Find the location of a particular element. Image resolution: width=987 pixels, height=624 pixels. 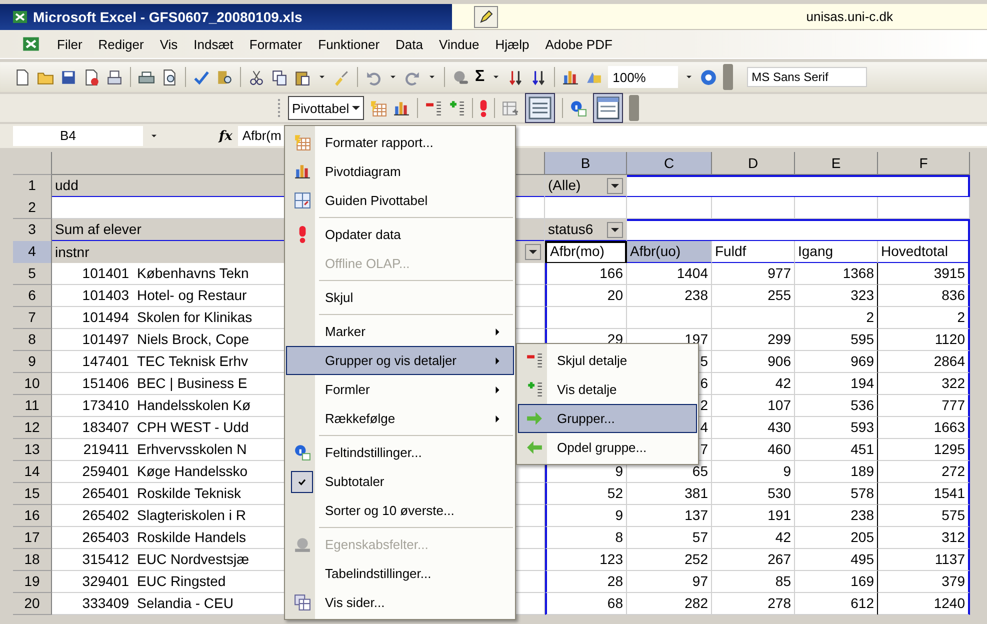

institution-name: Roskilde Handels is located at coordinates (191, 537).